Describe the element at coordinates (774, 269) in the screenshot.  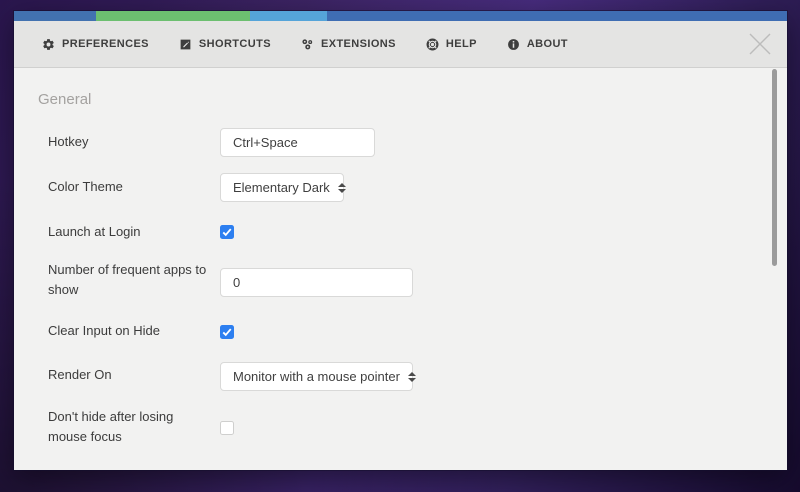
I see `scrollbar-track` at that location.